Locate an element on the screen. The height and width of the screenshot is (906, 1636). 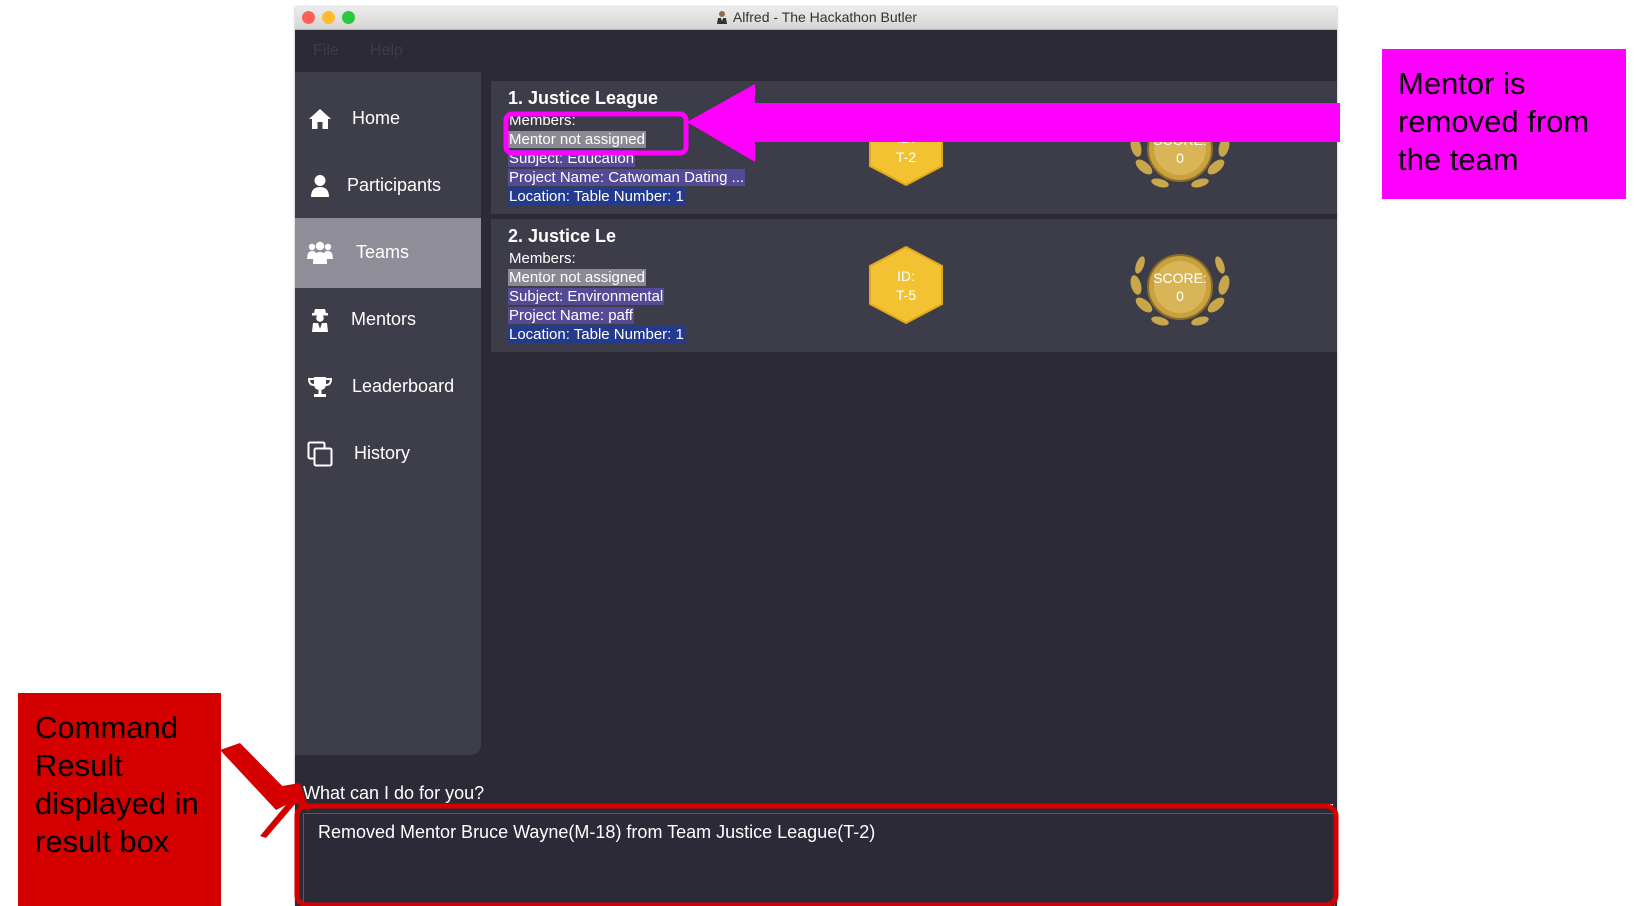
person-icon is located at coordinates (320, 186).